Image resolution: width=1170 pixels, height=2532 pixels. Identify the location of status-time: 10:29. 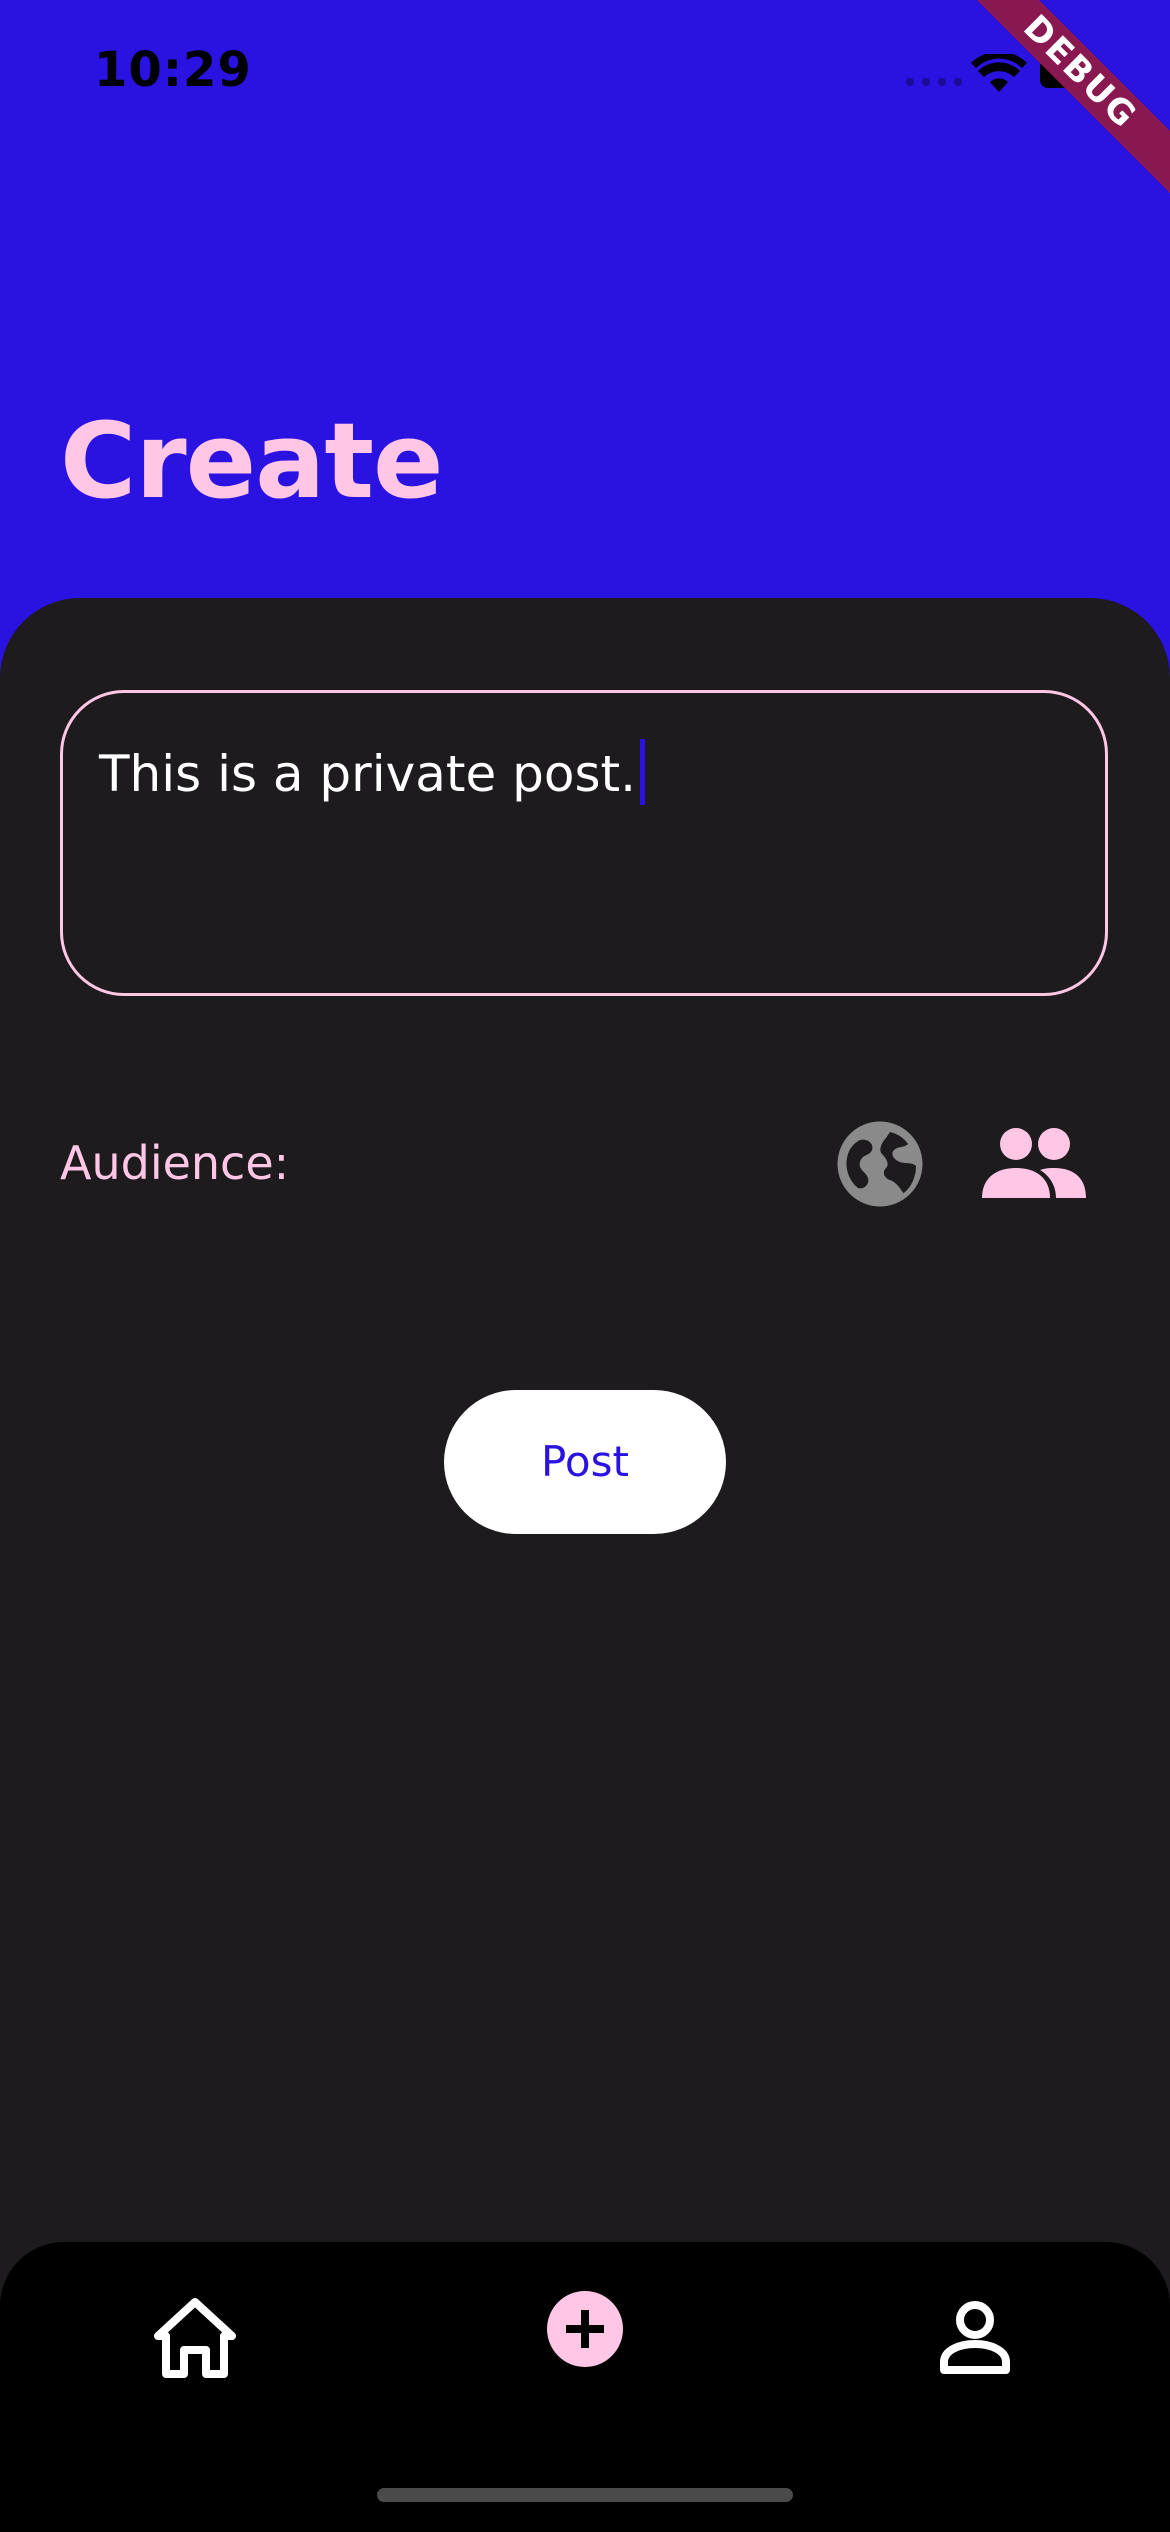
(173, 70).